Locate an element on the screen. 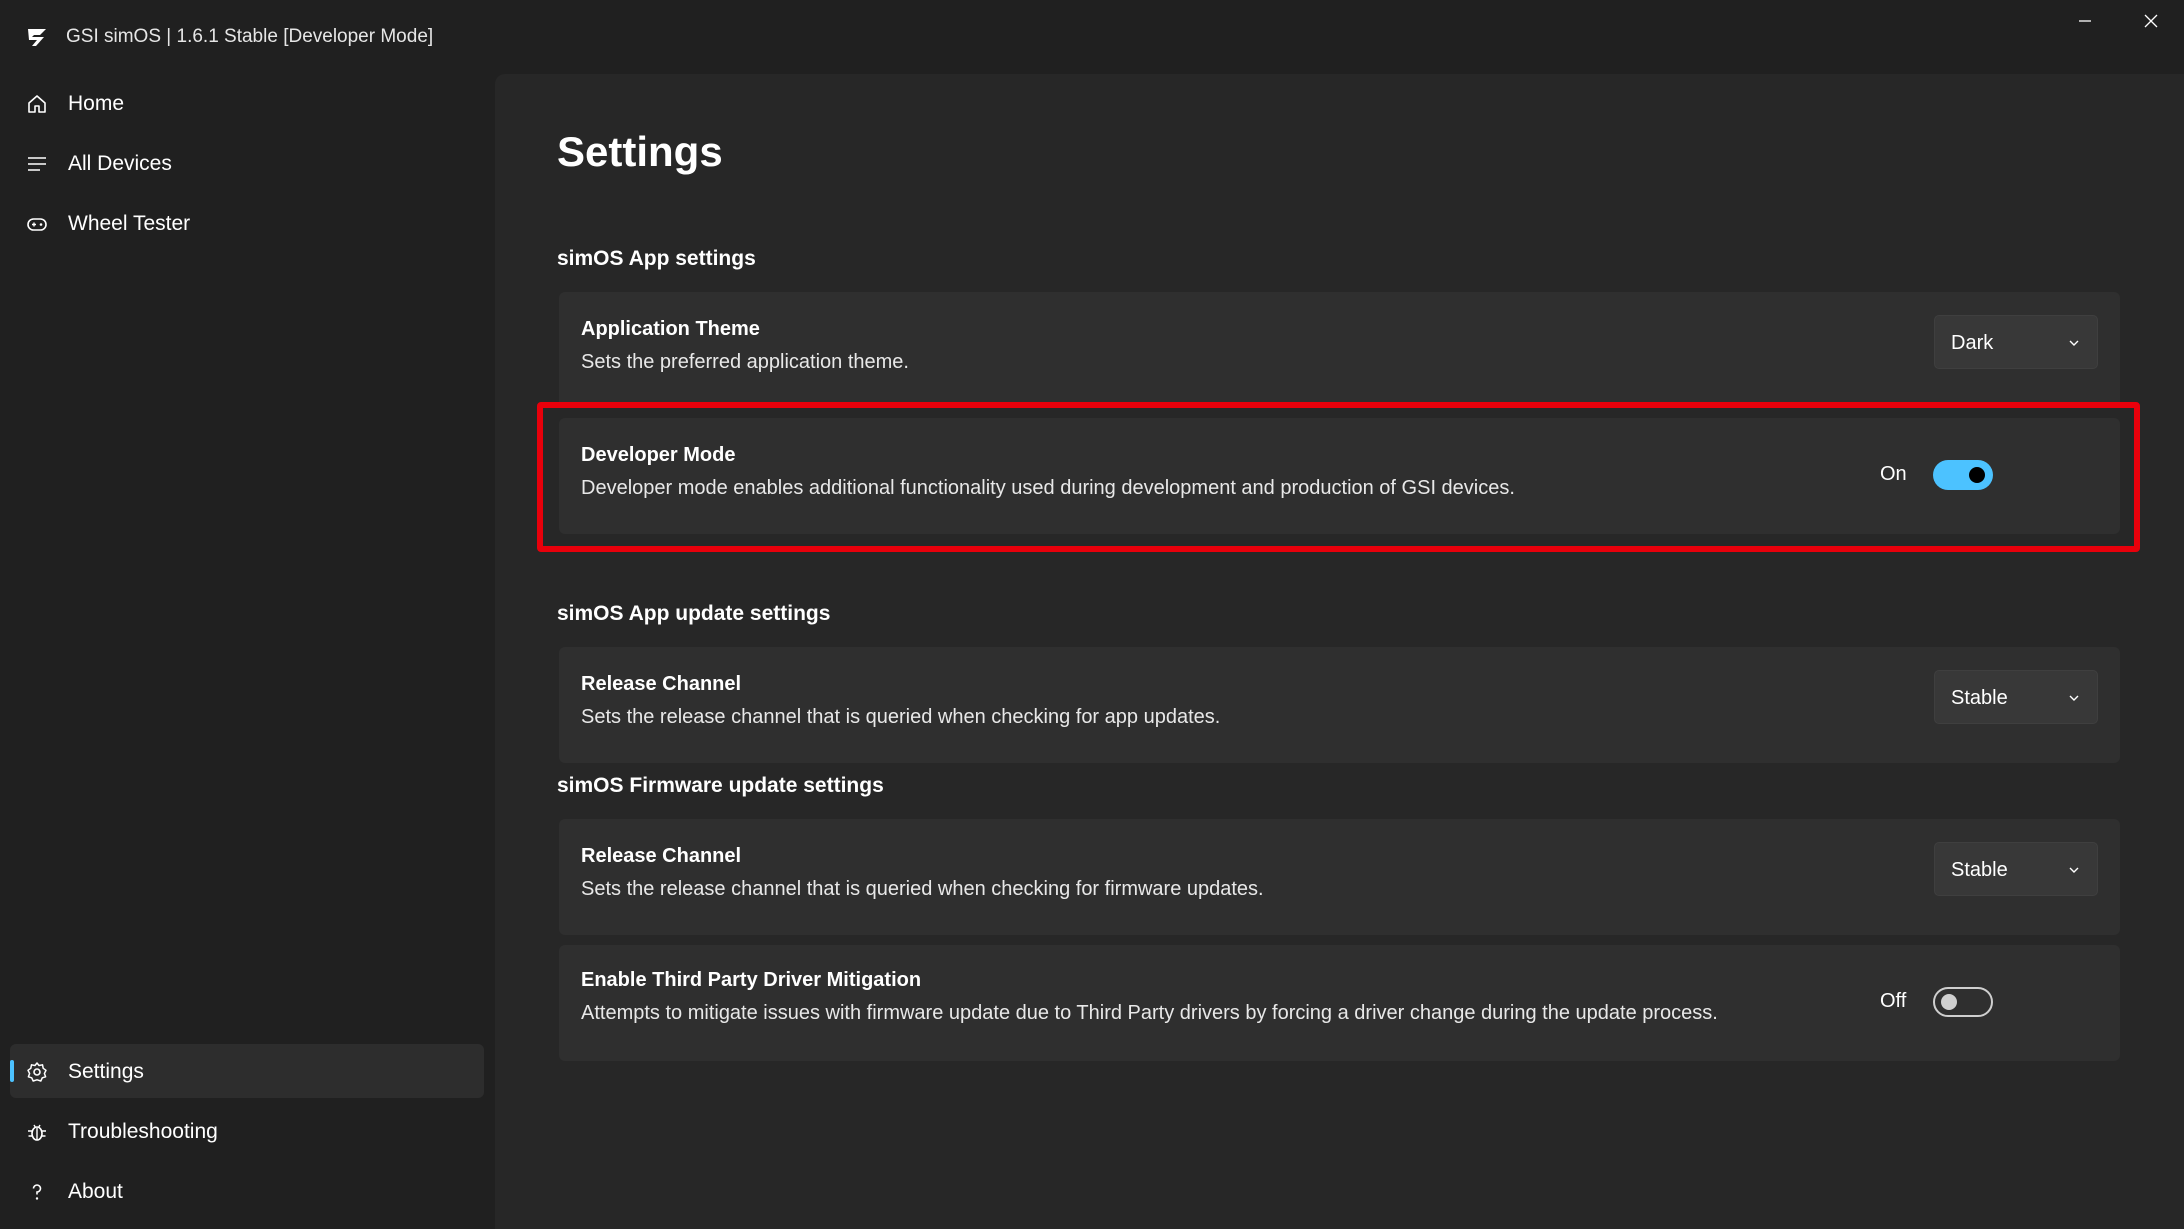  sidebar-item-troubleshooting: Troubleshooting is located at coordinates (247, 1131).